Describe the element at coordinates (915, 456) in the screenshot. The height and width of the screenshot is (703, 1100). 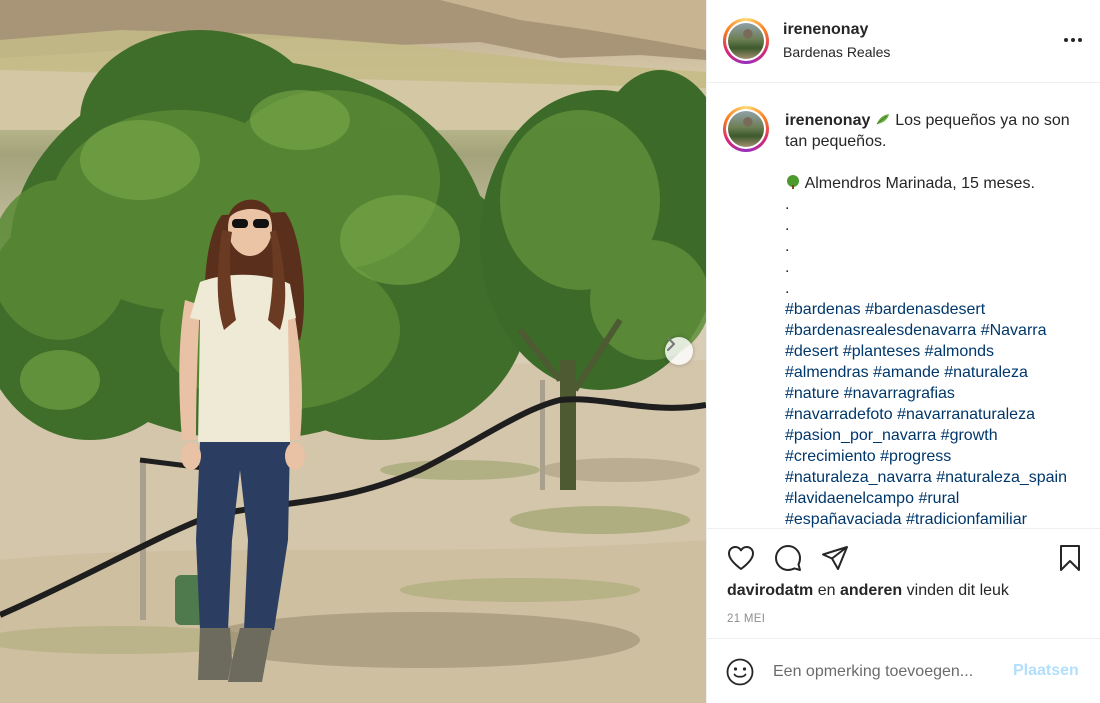
I see `hashtag-link: #progress` at that location.